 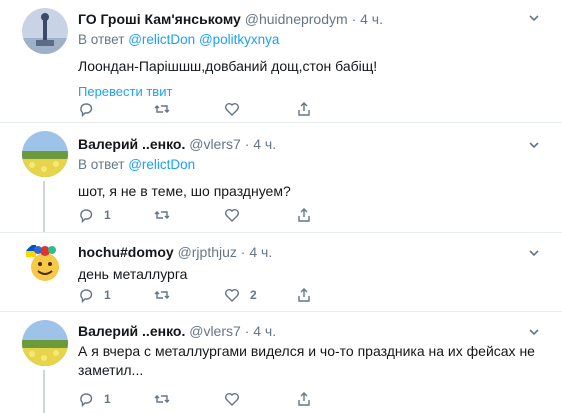 I want to click on like-count: 2, so click(x=253, y=295).